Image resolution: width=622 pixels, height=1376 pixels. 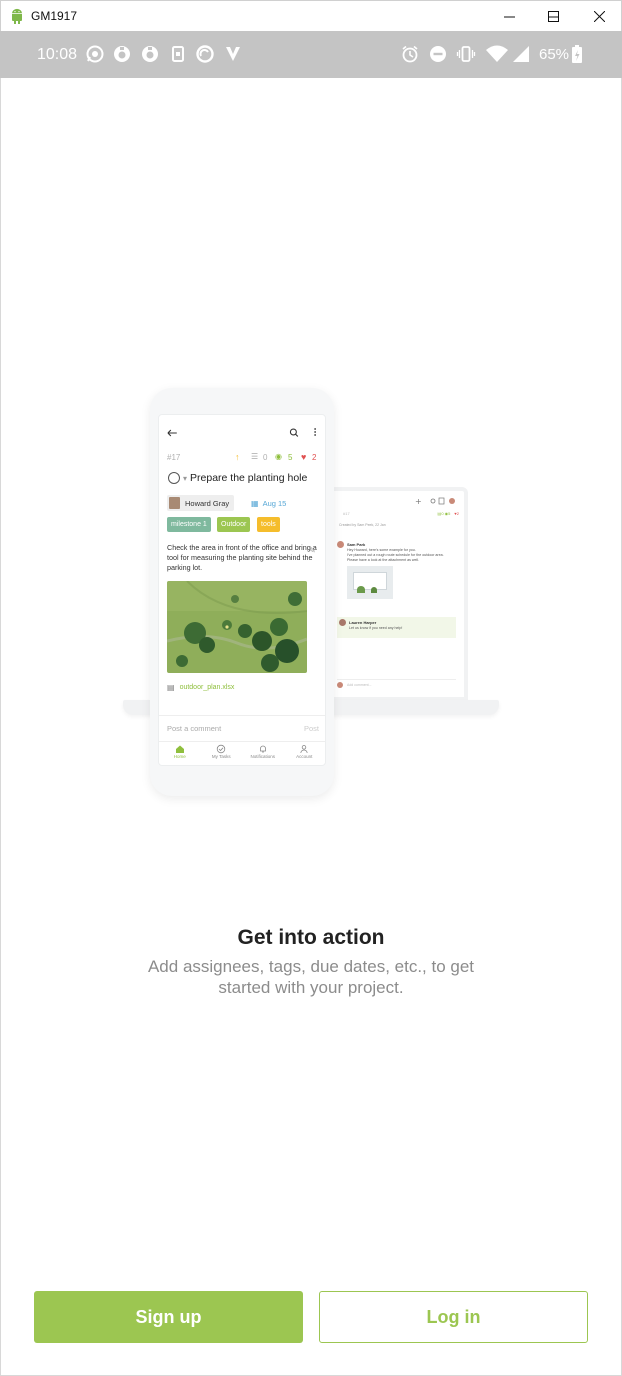 I want to click on nav-account: Account, so click(x=305, y=753).